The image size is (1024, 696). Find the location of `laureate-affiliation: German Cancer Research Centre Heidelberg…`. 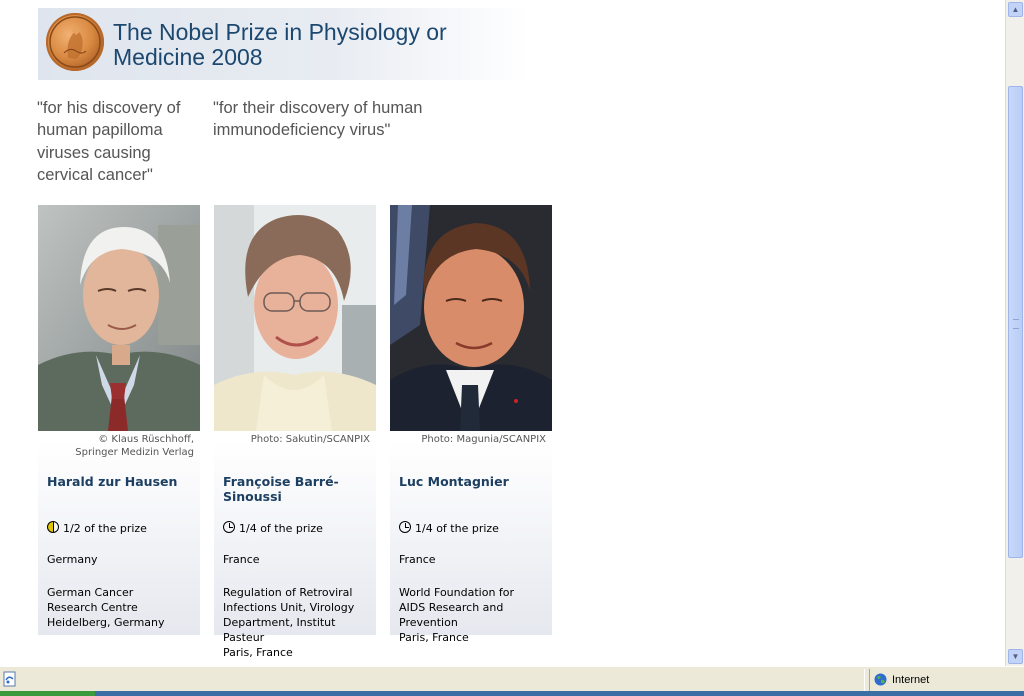

laureate-affiliation: German Cancer Research Centre Heidelberg… is located at coordinates (106, 607).